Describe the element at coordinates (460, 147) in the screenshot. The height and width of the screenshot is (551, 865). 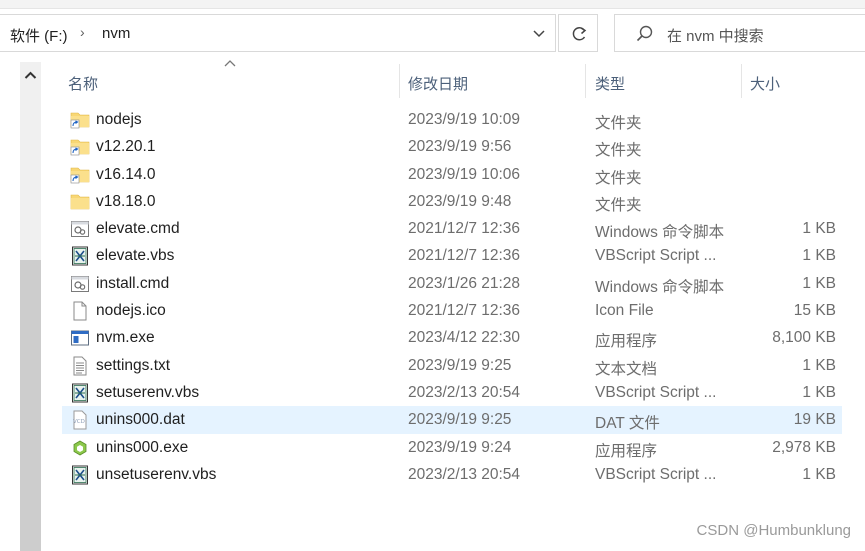
I see `file-modified-date: 2023/9/19 9:56` at that location.